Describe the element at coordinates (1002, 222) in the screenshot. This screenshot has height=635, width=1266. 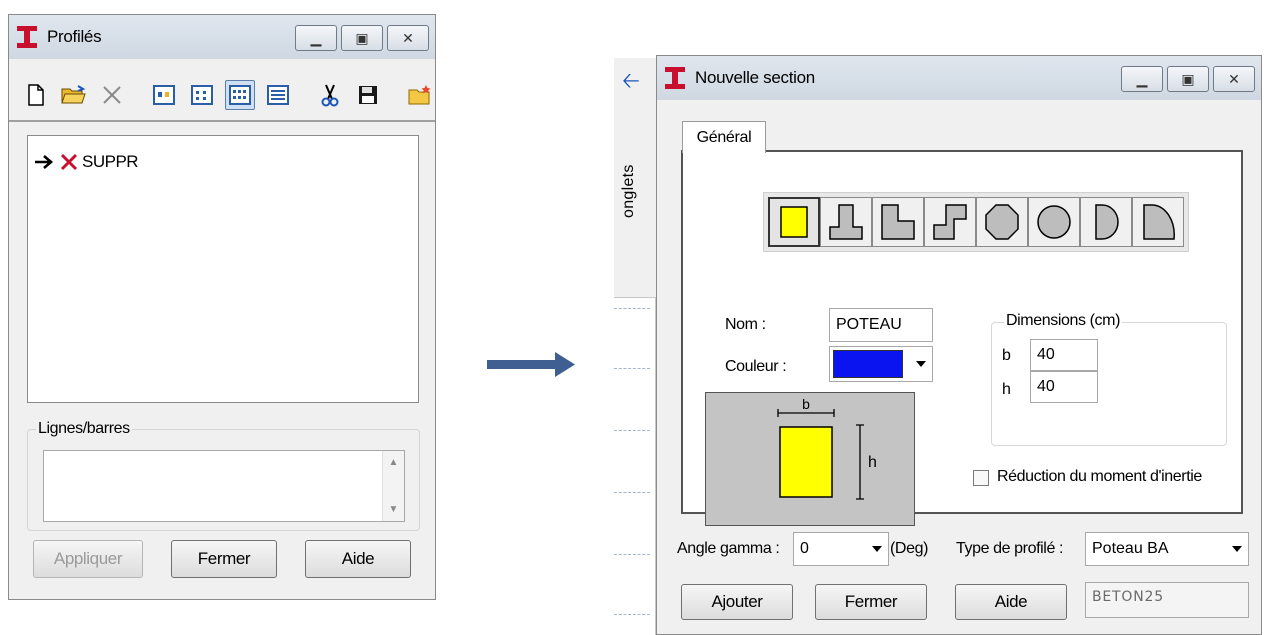
I see `shape-octagon-button` at that location.